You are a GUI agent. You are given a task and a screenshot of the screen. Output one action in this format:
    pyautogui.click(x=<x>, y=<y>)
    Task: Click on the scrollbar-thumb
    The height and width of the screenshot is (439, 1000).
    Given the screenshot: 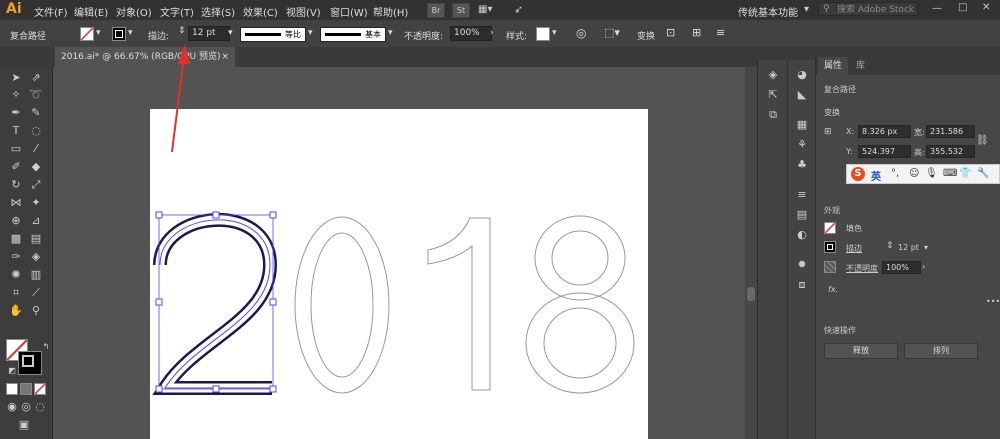 What is the action you would take?
    pyautogui.click(x=751, y=294)
    